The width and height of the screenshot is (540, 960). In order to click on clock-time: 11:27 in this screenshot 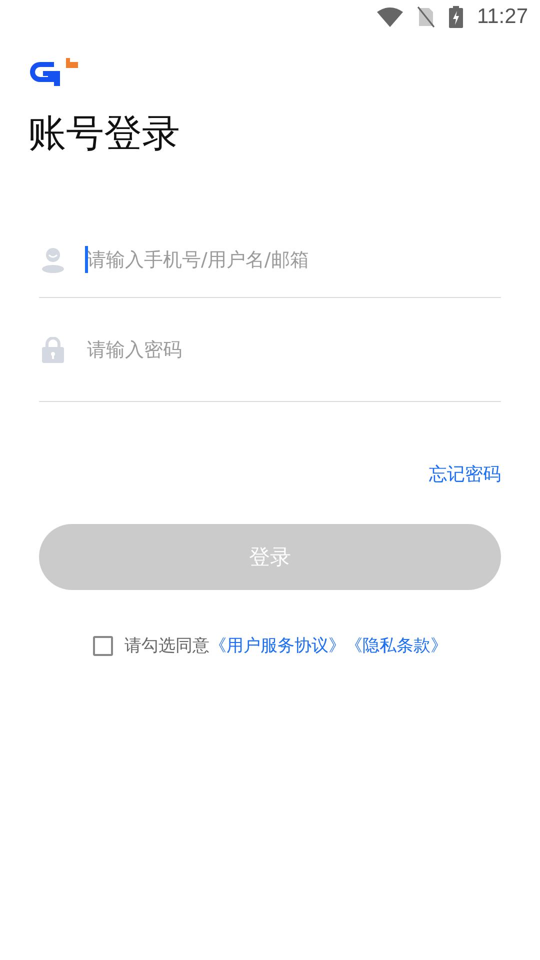, I will do `click(502, 17)`.